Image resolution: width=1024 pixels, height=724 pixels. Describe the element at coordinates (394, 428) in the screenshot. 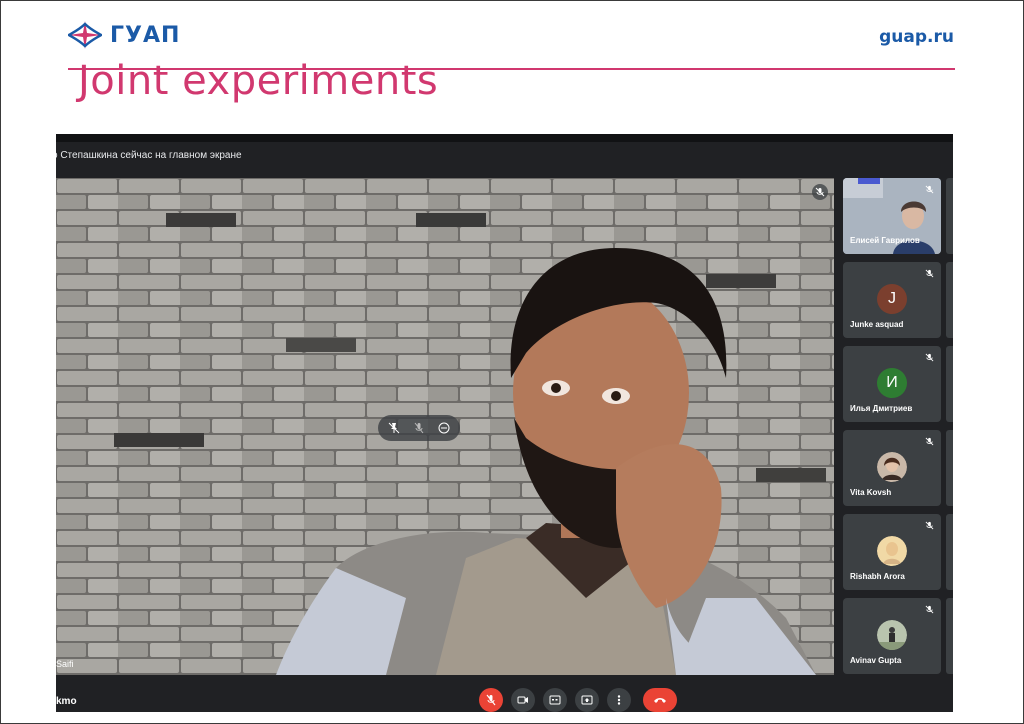

I see `pin-icon` at that location.